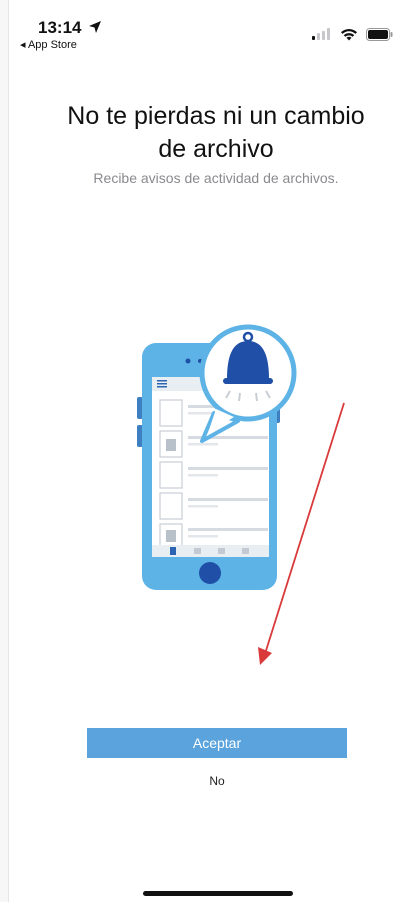 This screenshot has height=902, width=417. What do you see at coordinates (210, 573) in the screenshot?
I see `phone-home-button` at bounding box center [210, 573].